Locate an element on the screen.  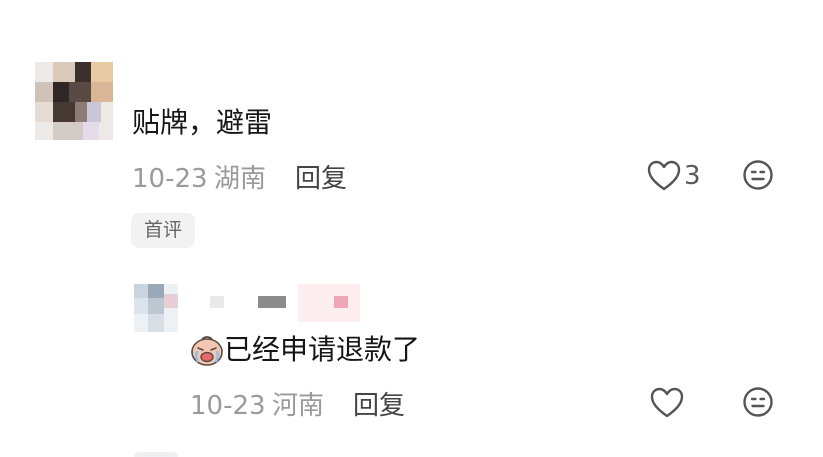
reply-avatar is located at coordinates (156, 308).